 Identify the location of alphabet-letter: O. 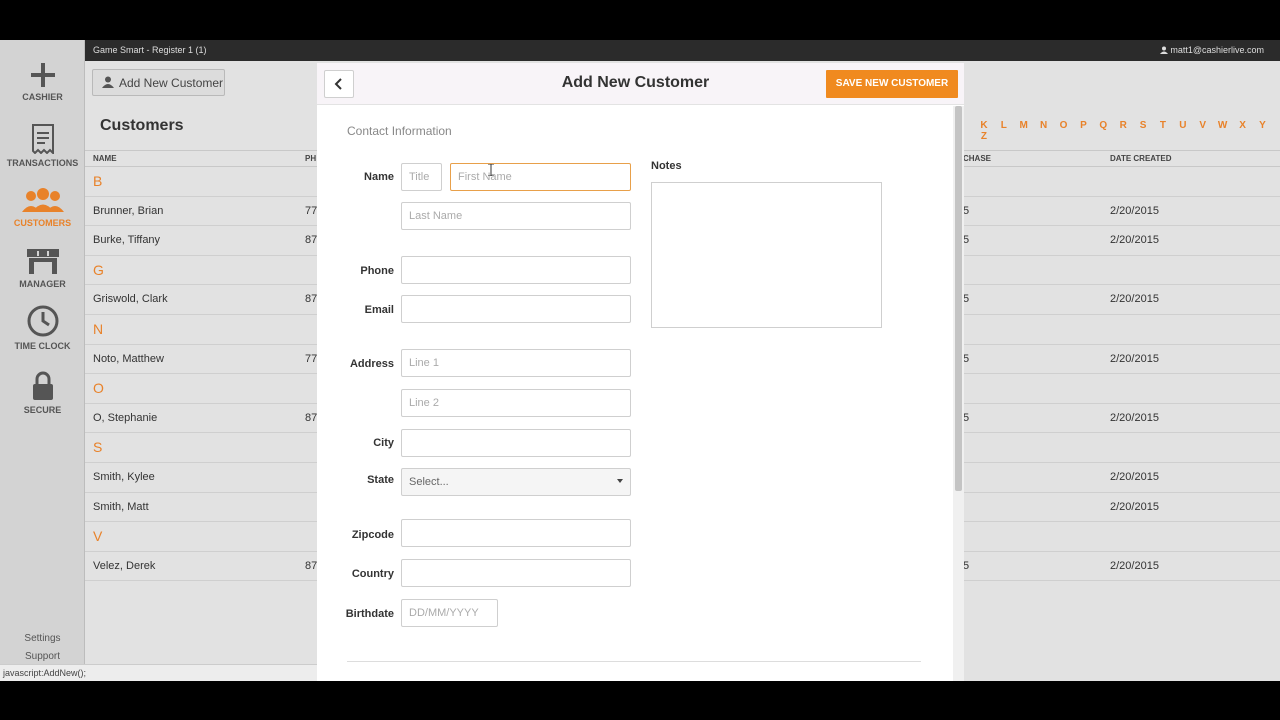
(1064, 125).